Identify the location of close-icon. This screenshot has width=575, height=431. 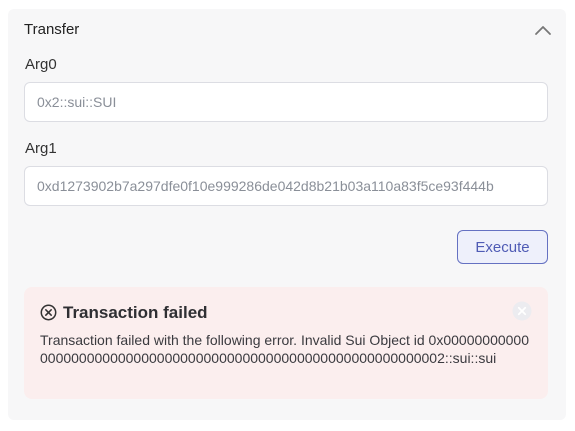
(522, 311).